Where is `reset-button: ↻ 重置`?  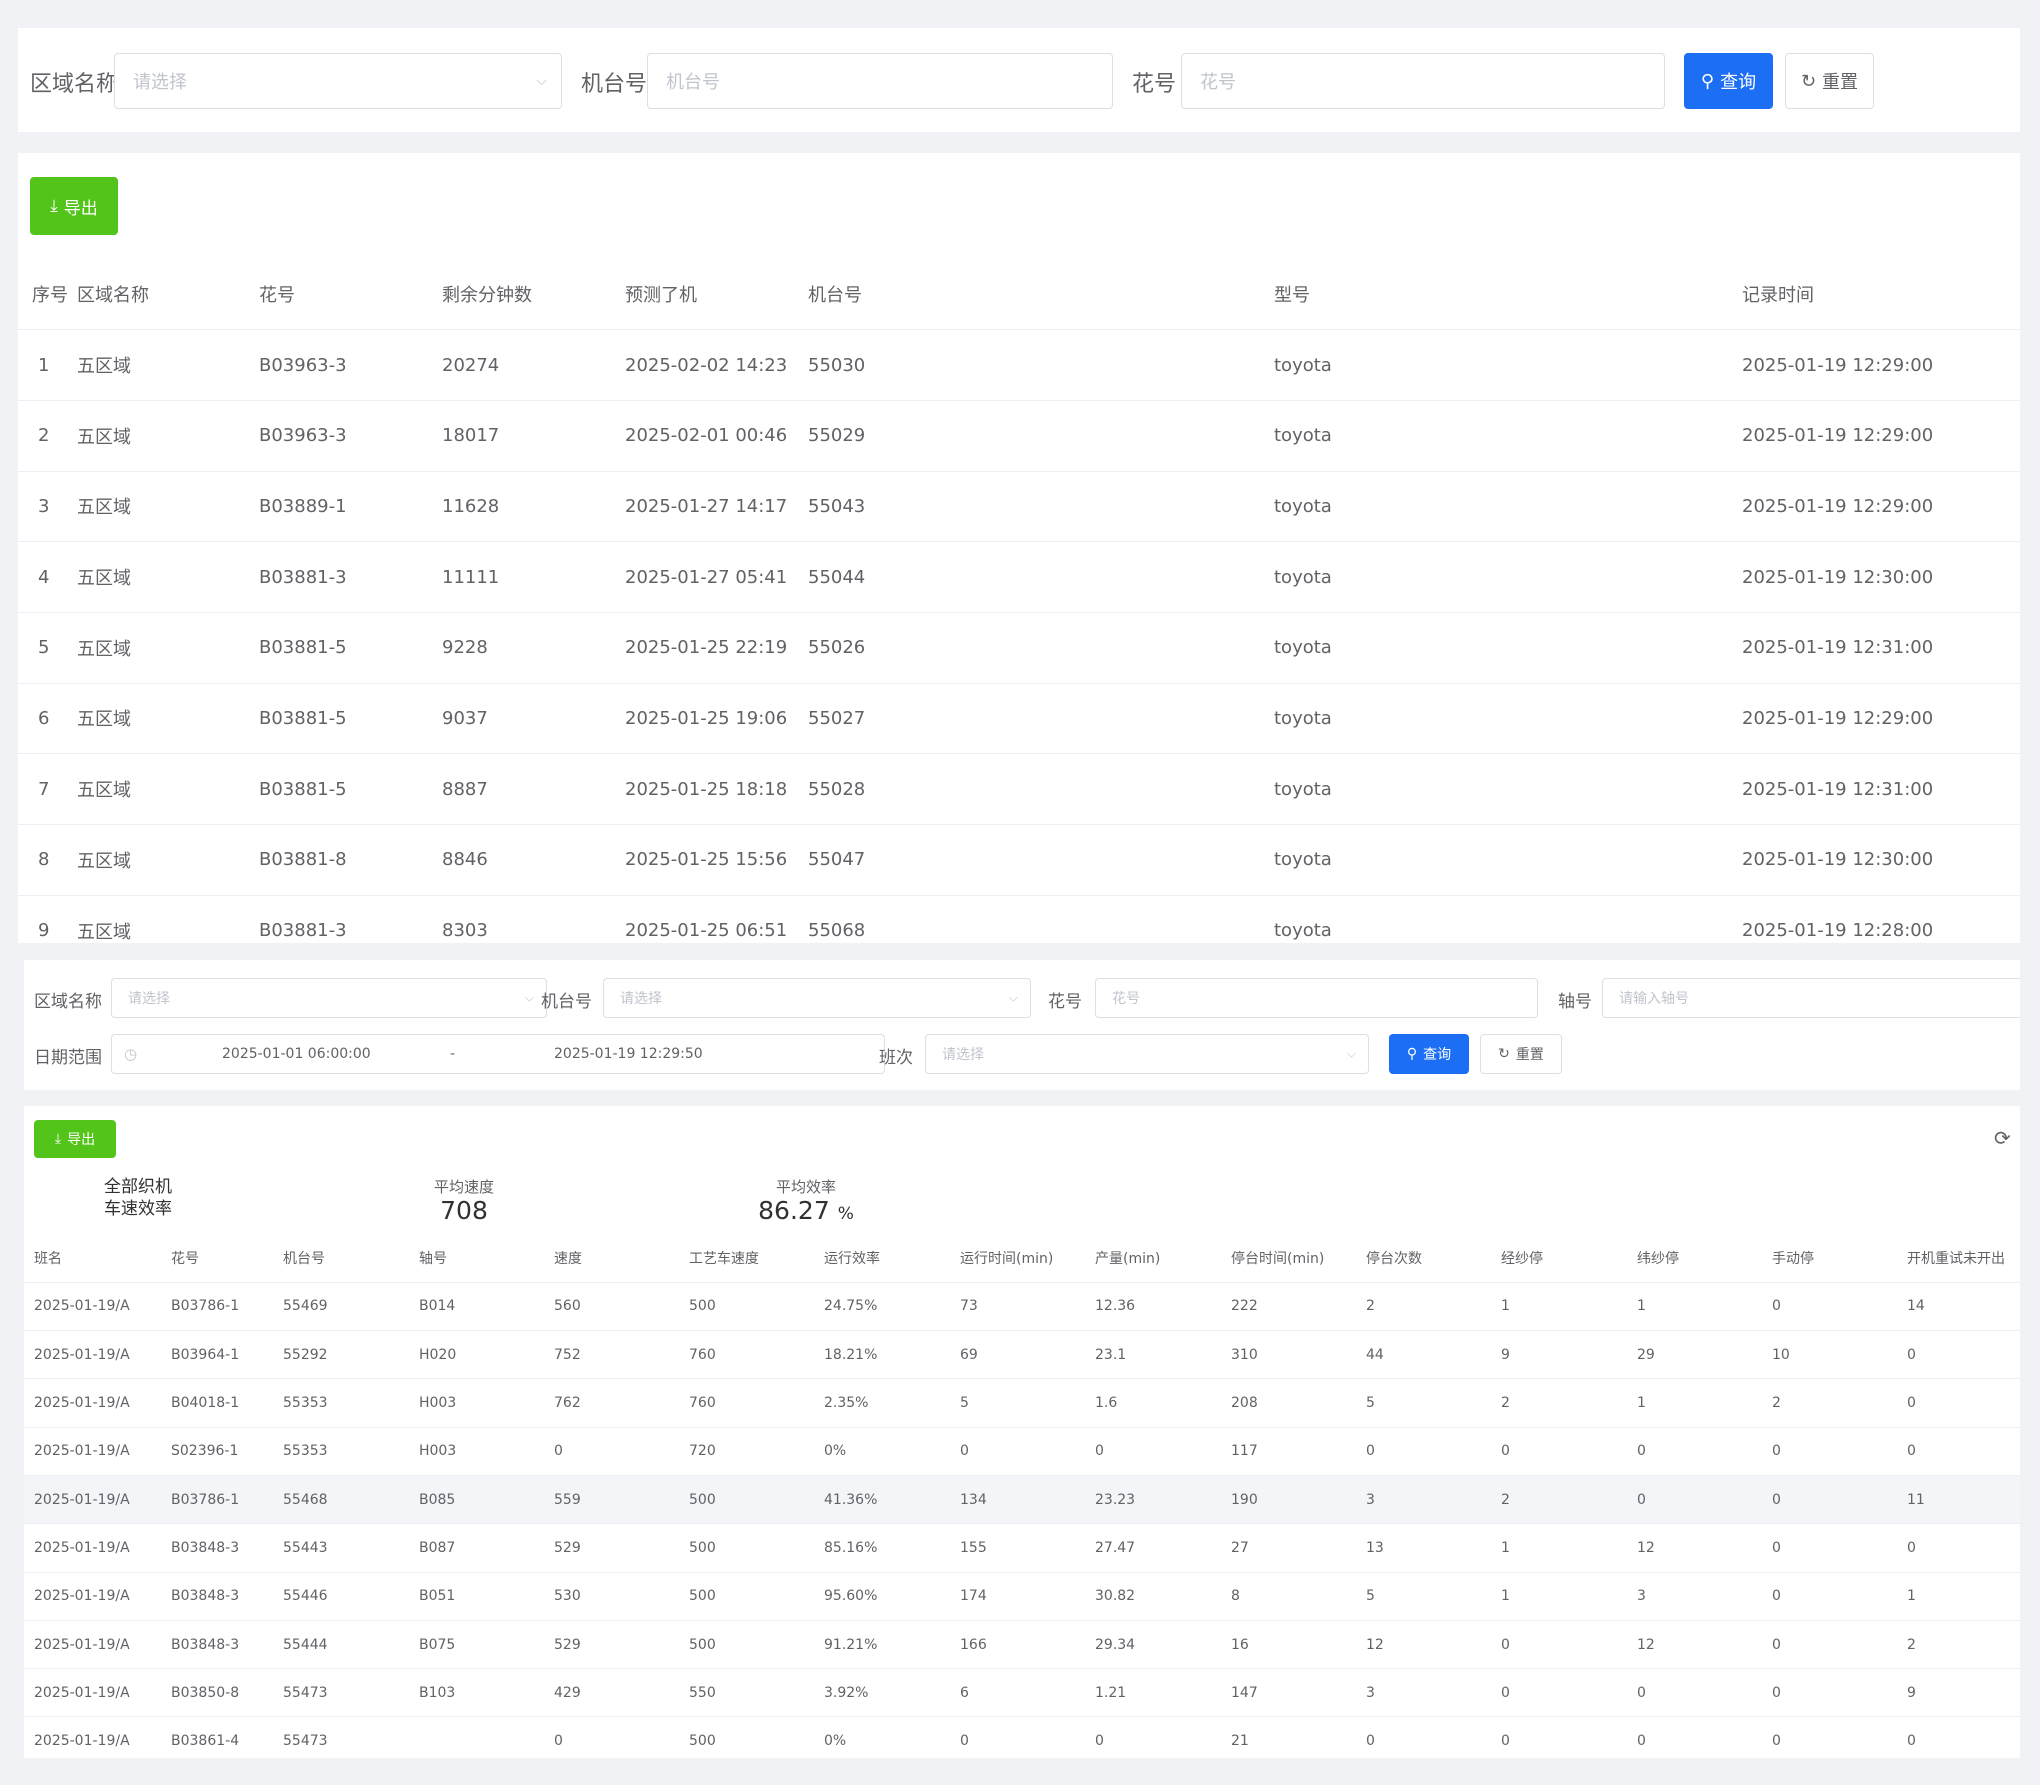 reset-button: ↻ 重置 is located at coordinates (1829, 81).